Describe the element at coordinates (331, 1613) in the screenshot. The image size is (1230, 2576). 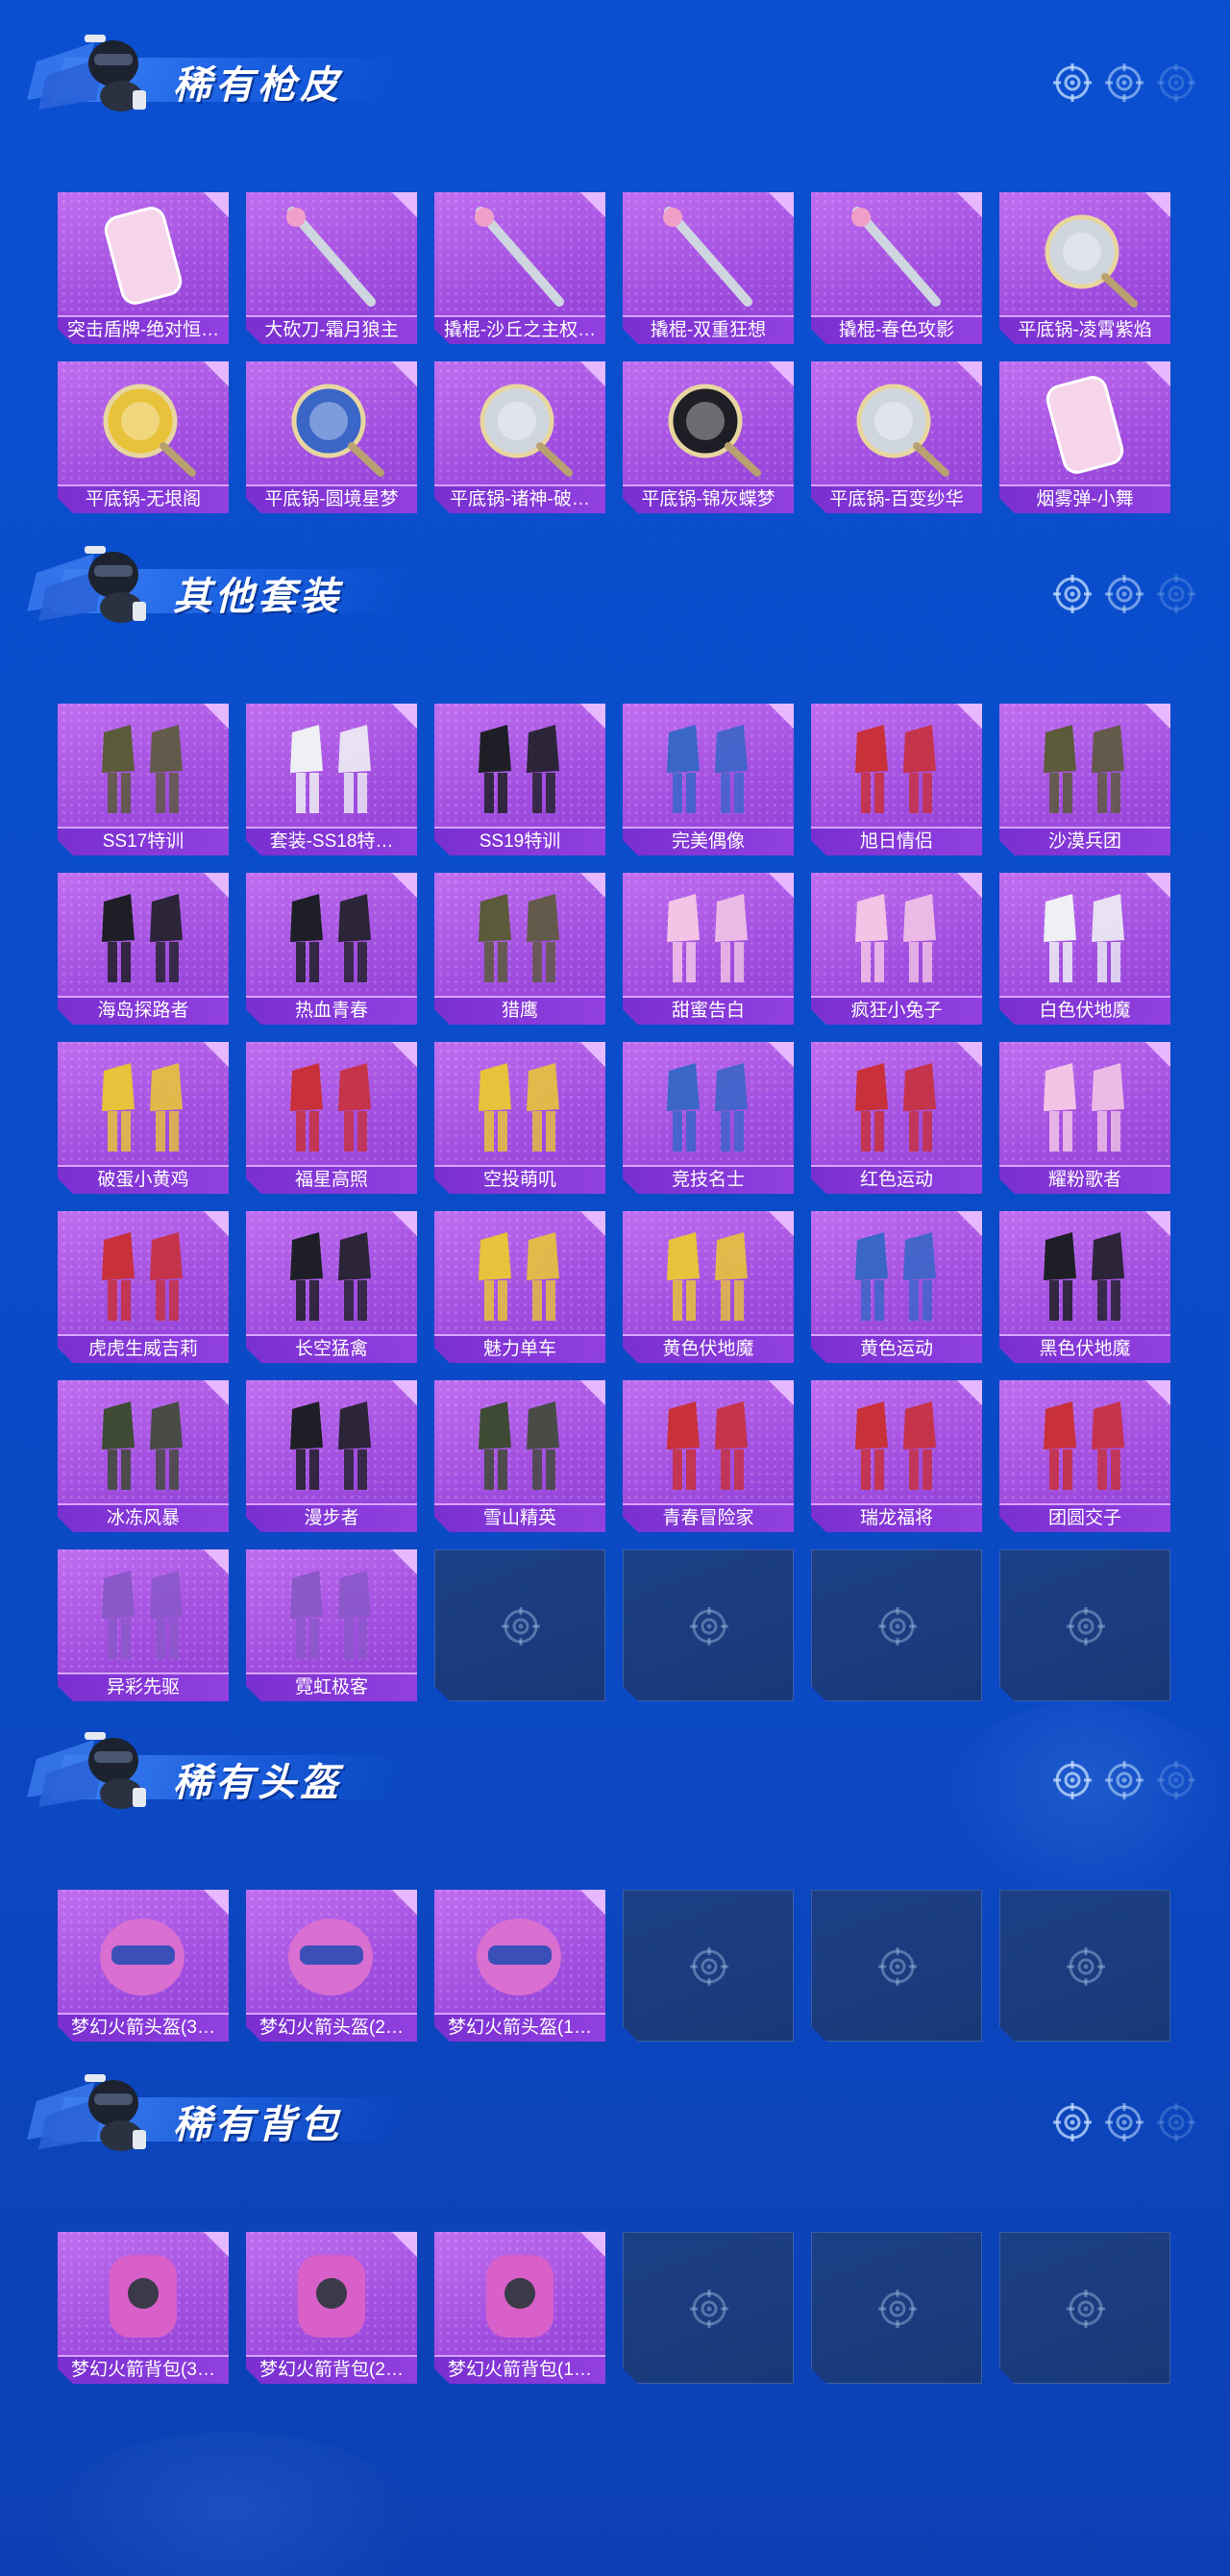
I see `outfit-neon-geek-icon` at that location.